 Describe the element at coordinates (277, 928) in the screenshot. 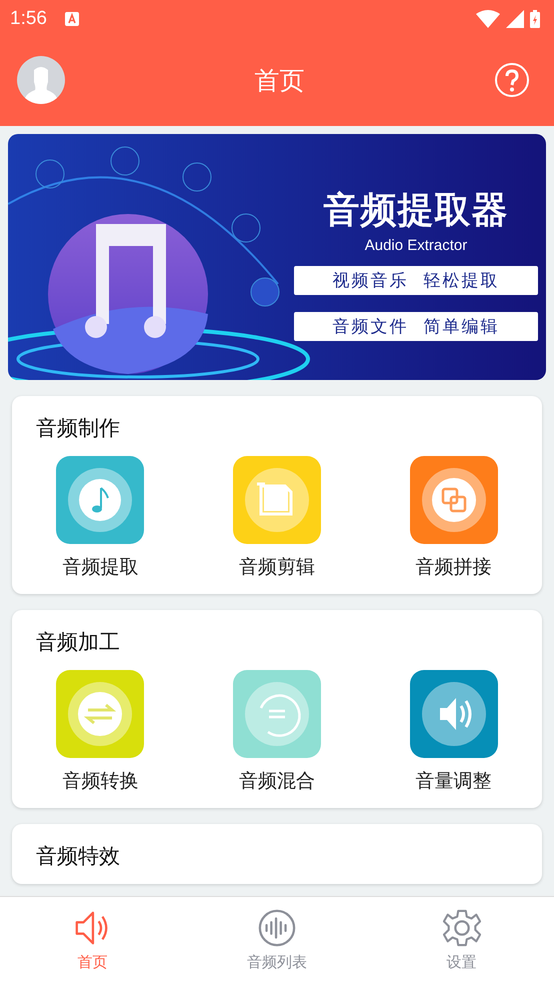

I see `waveform-icon` at that location.